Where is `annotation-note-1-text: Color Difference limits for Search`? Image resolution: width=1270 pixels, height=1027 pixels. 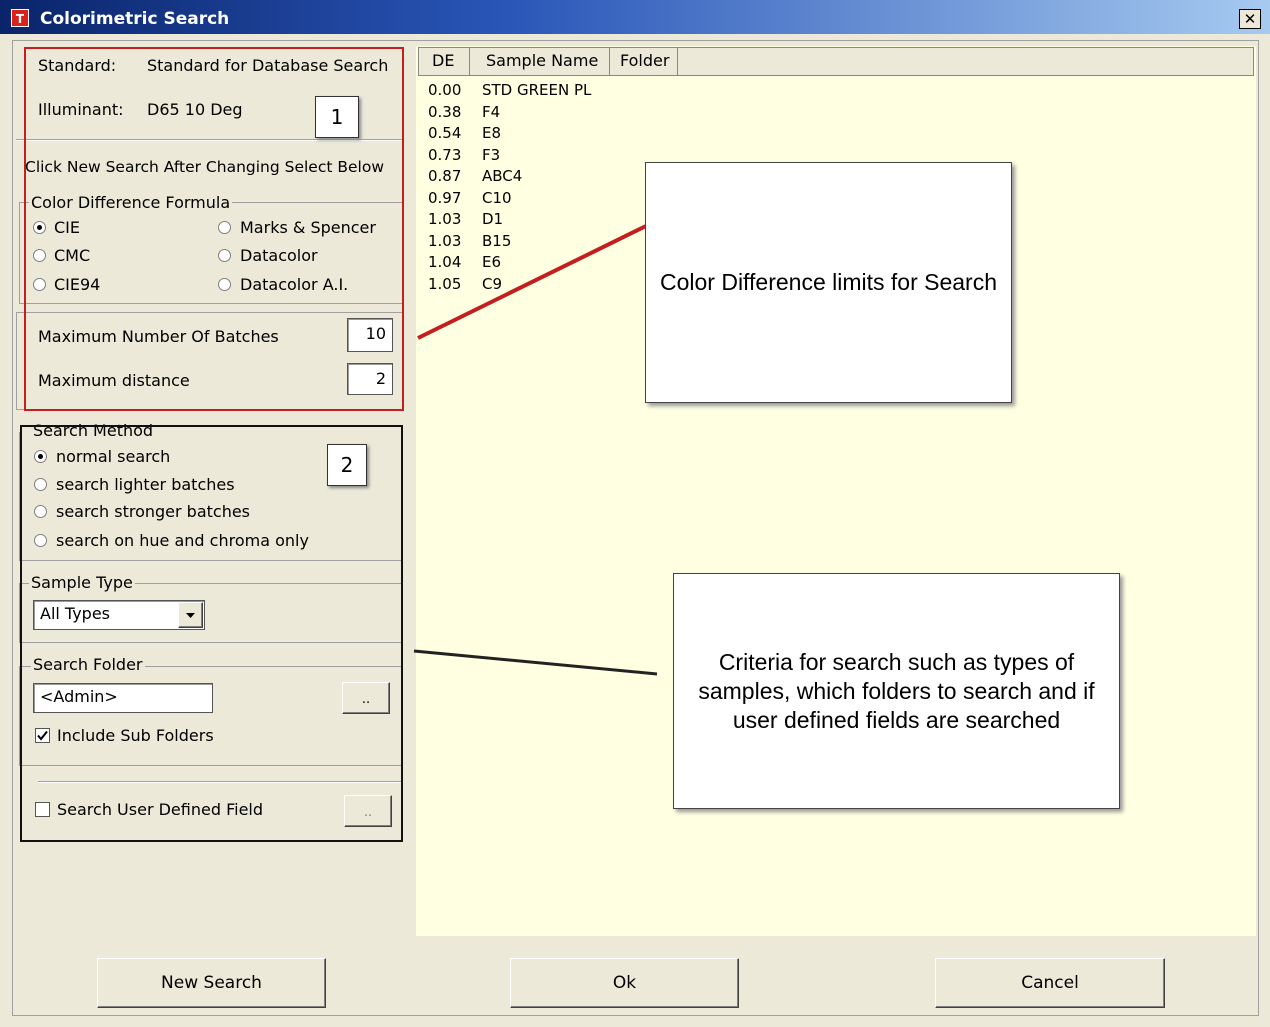 annotation-note-1-text: Color Difference limits for Search is located at coordinates (828, 282).